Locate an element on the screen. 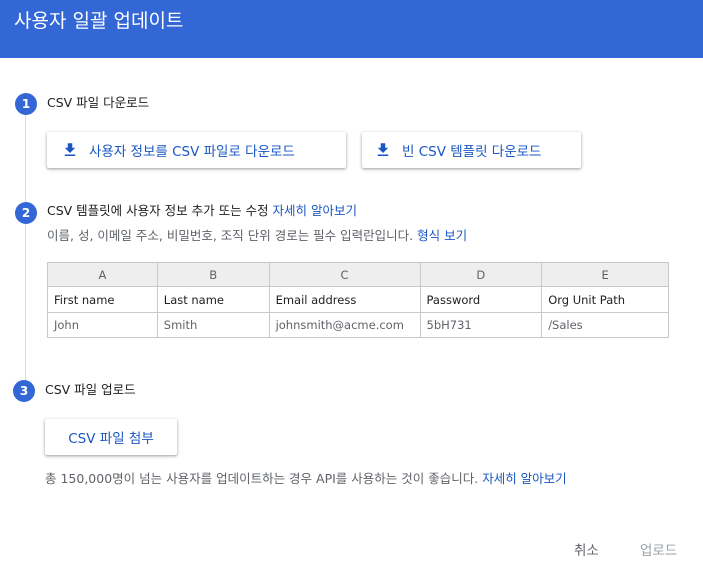  dialog-title: 사용자 일괄 업데이트 is located at coordinates (99, 21).